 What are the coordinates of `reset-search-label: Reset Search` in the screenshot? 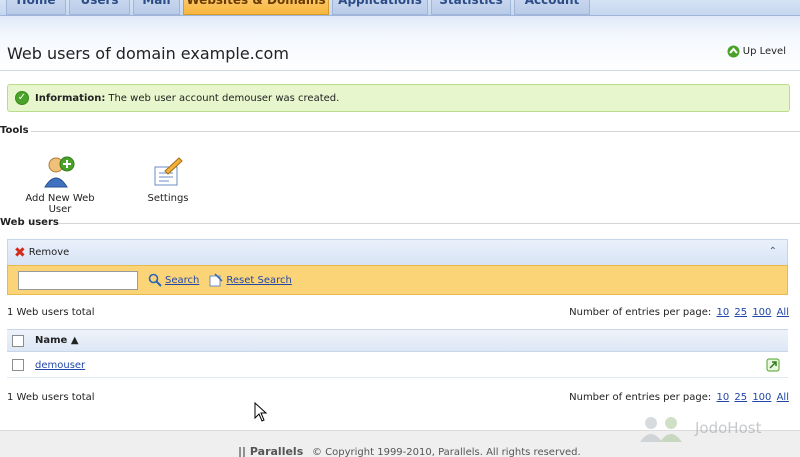 It's located at (259, 280).